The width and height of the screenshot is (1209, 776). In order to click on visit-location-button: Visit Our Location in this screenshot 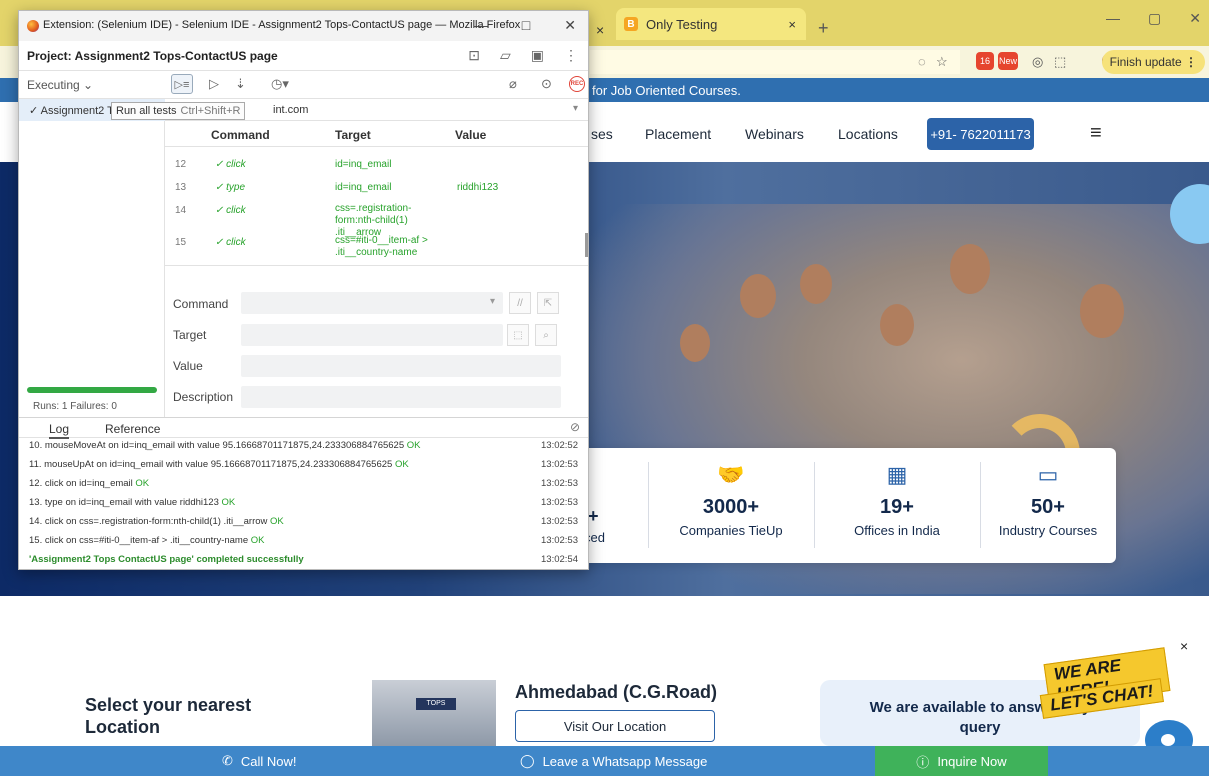, I will do `click(615, 726)`.